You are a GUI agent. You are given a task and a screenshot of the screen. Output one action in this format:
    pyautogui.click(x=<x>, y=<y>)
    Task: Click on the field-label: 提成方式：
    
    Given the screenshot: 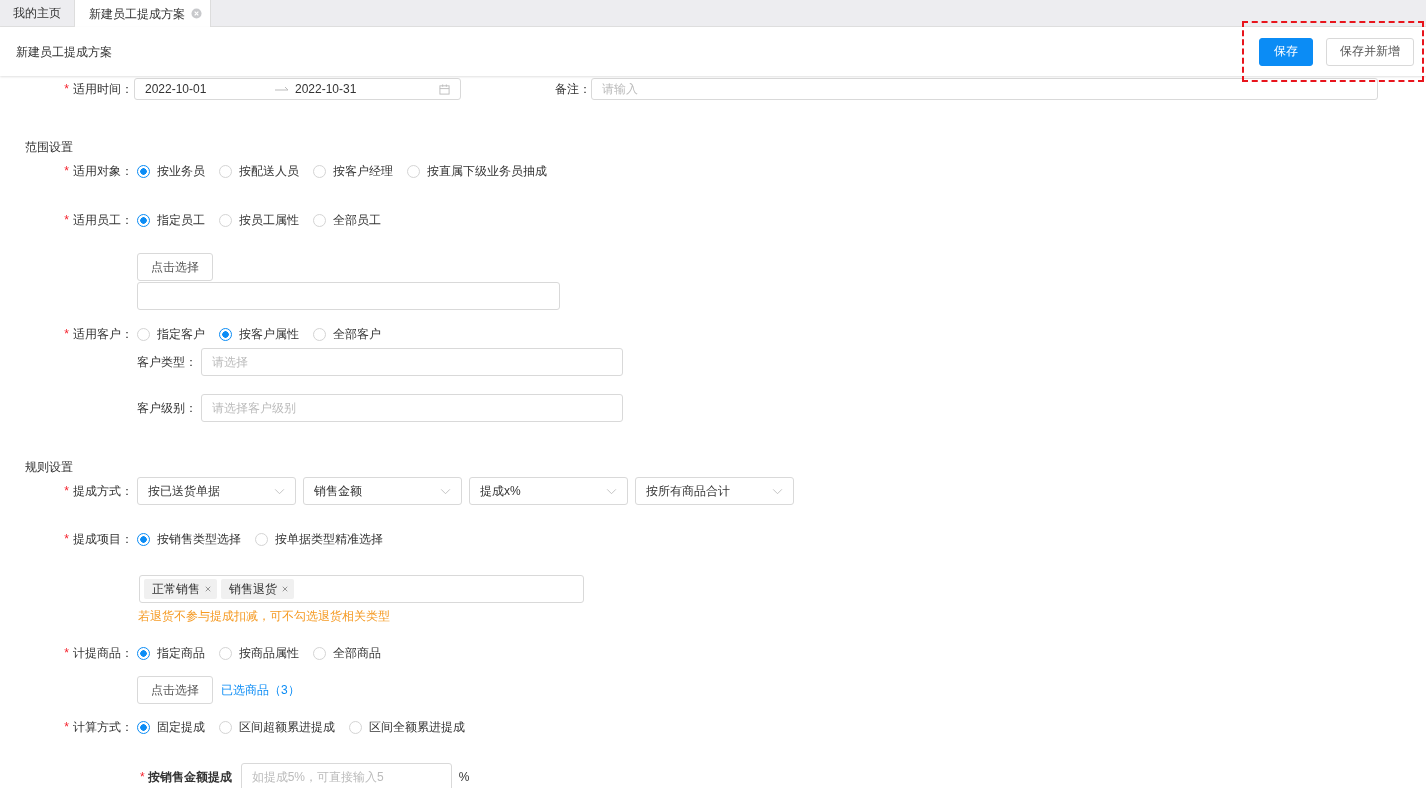 What is the action you would take?
    pyautogui.click(x=103, y=491)
    